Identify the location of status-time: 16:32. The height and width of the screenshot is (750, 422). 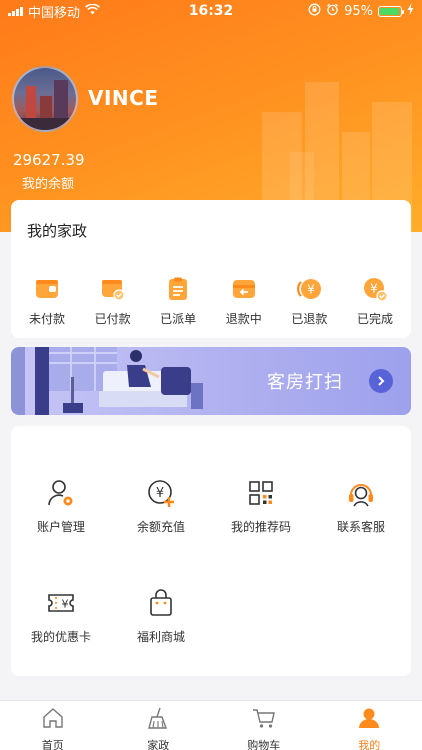
(211, 11).